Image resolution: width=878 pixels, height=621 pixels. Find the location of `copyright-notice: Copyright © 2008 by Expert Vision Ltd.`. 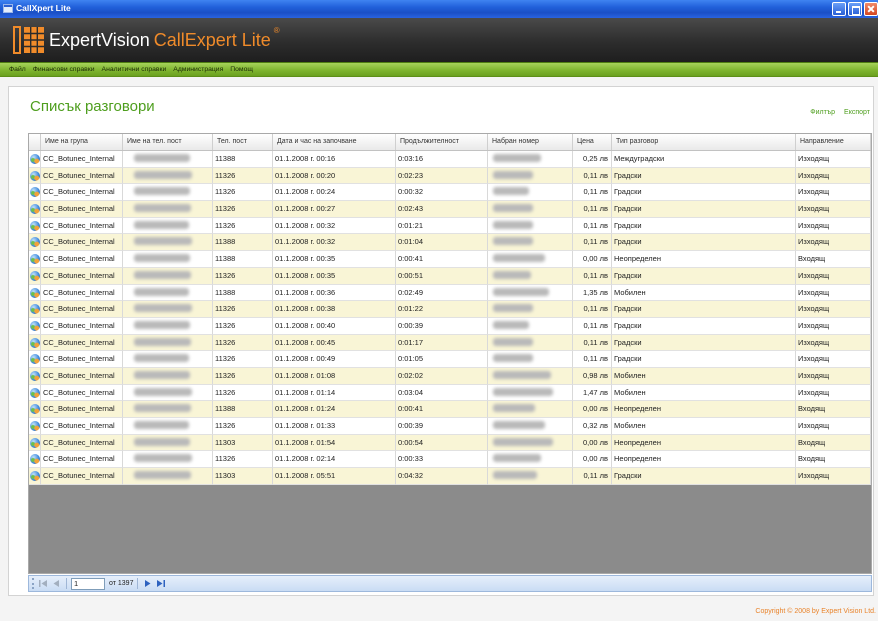

copyright-notice: Copyright © 2008 by Expert Vision Ltd. is located at coordinates (815, 611).